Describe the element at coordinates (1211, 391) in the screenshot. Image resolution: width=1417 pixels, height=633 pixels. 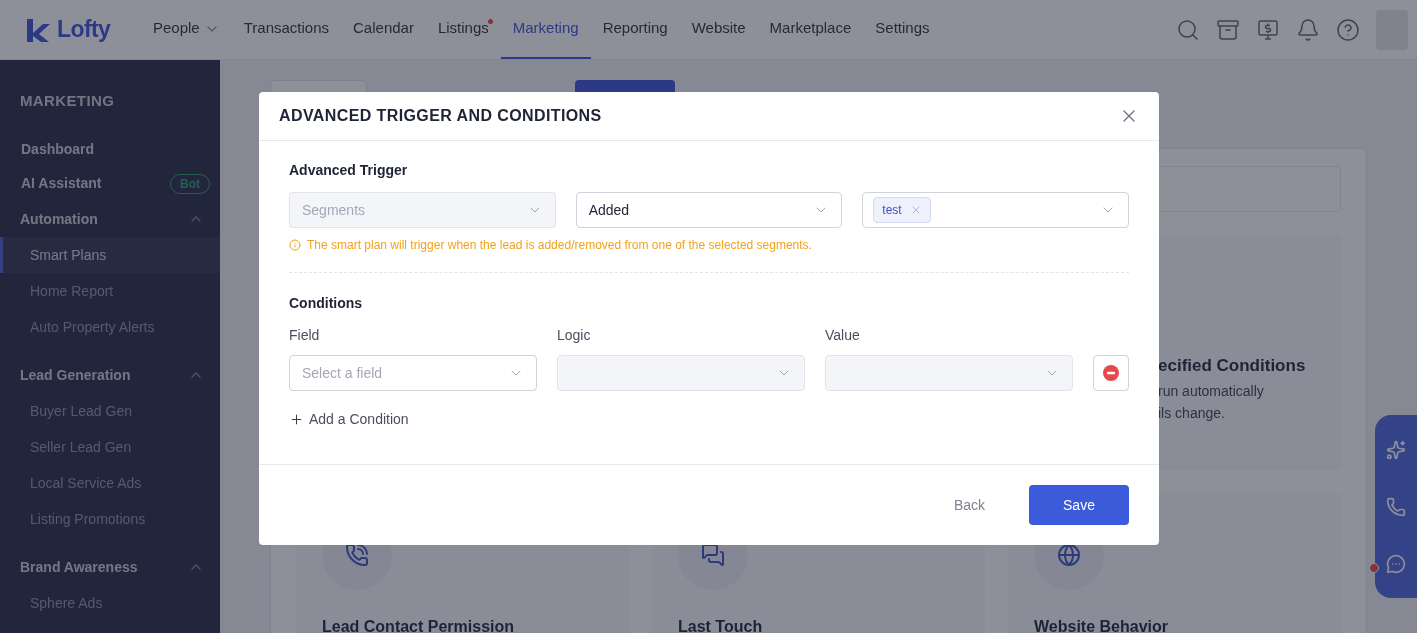
I see `card-description: run automatically` at that location.